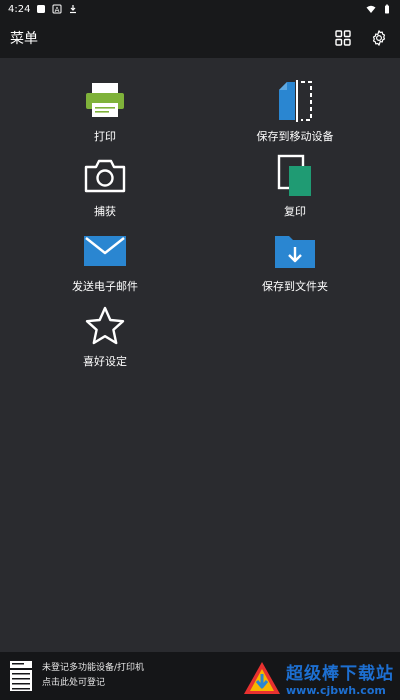 This screenshot has width=400, height=700. Describe the element at coordinates (295, 211) in the screenshot. I see `menu-label-copy: 复印` at that location.